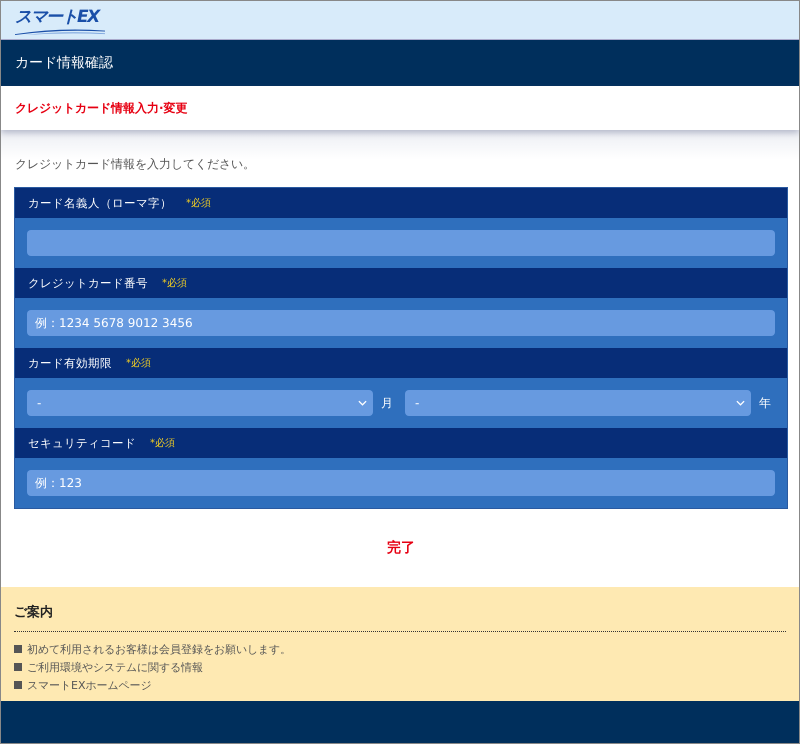  I want to click on guide-link: スマートEXホームページ, so click(89, 685).